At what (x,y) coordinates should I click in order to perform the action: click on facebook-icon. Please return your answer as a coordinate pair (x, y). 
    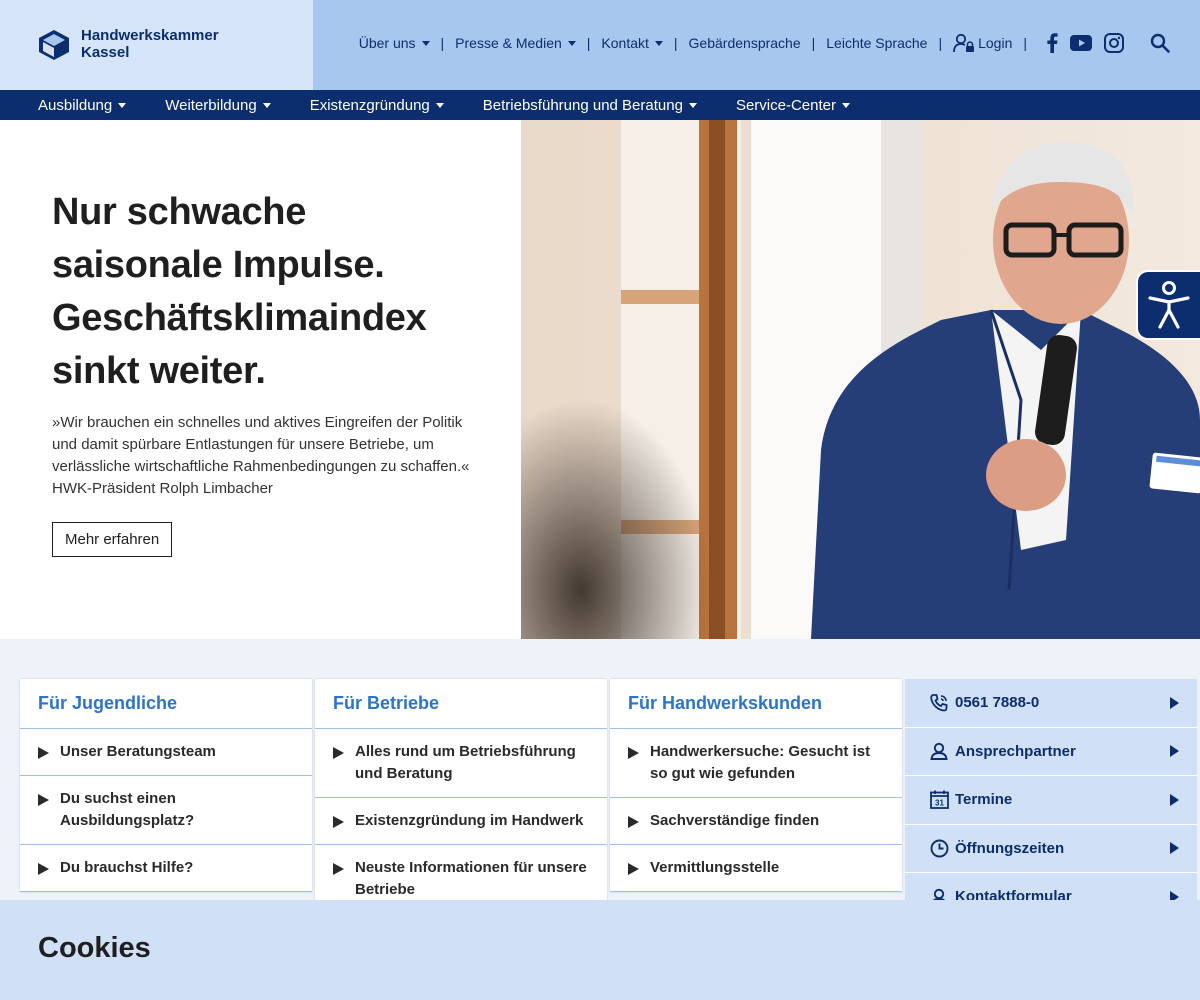
    Looking at the image, I should click on (1052, 43).